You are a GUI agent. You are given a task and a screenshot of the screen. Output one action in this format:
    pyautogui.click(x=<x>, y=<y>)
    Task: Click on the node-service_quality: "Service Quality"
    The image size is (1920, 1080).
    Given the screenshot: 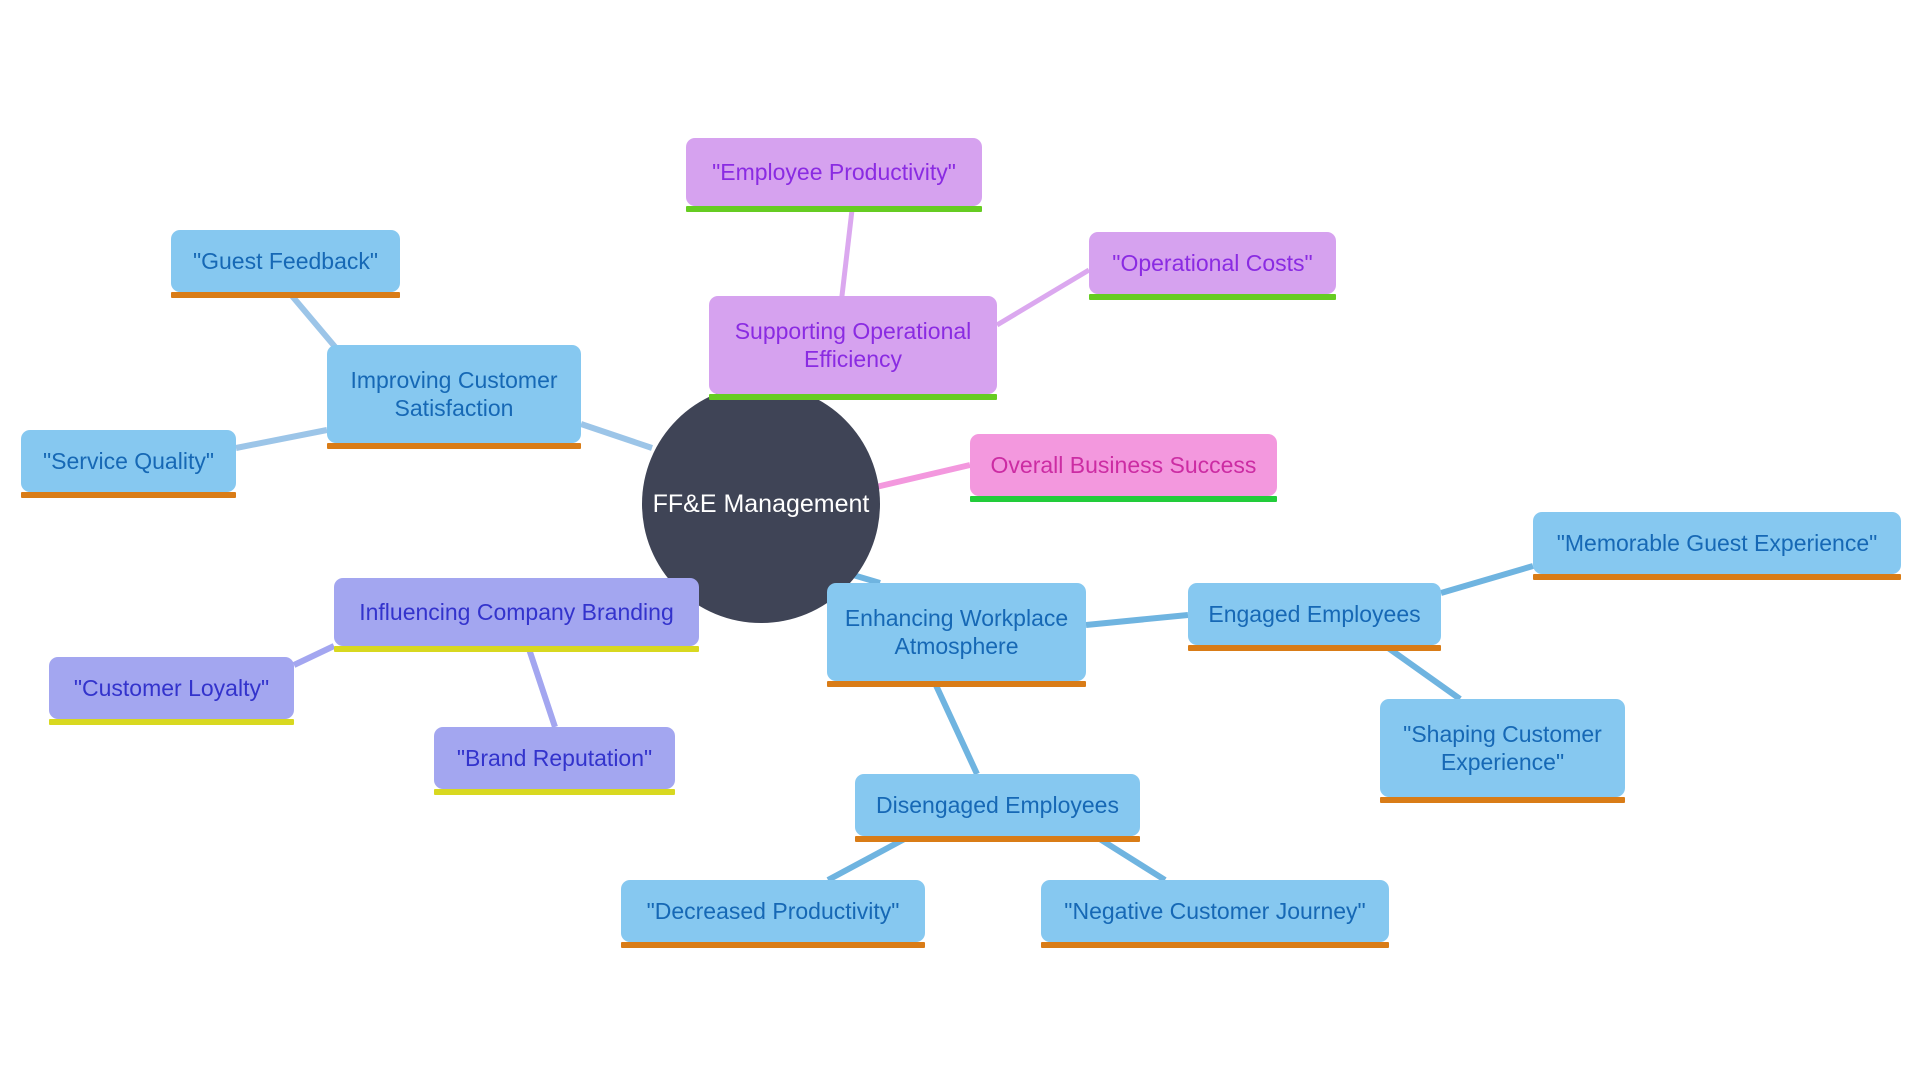 What is the action you would take?
    pyautogui.click(x=128, y=461)
    